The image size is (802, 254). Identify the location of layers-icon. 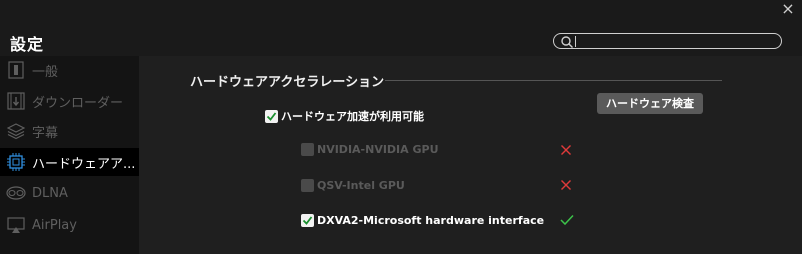
(16, 131).